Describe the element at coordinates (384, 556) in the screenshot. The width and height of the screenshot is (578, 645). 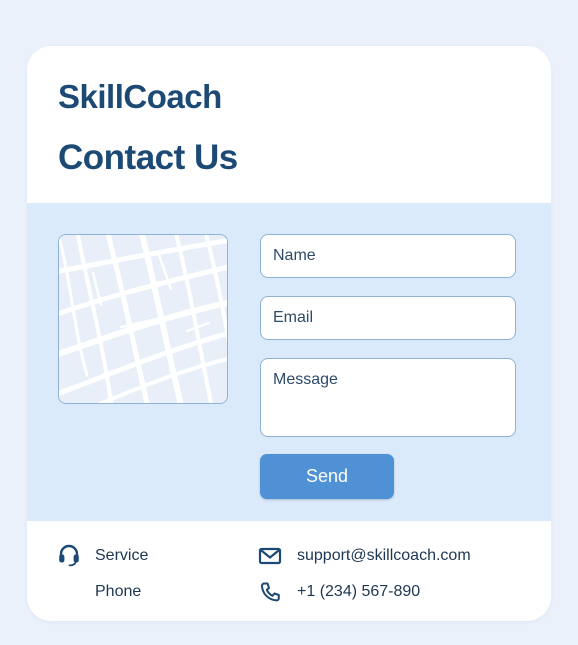
I see `support-email-link: support@skillcoach.com` at that location.